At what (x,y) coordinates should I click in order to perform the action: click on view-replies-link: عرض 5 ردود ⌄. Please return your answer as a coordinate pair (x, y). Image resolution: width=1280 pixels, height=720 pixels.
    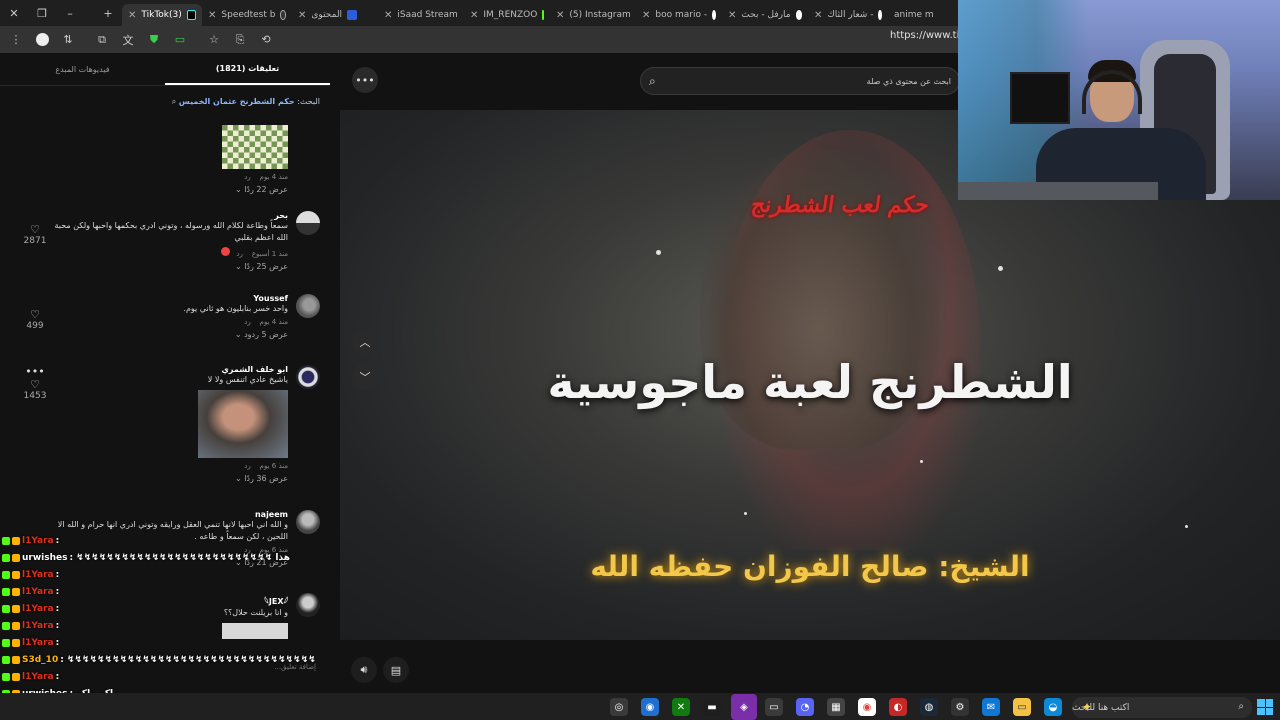
    Looking at the image, I should click on (168, 334).